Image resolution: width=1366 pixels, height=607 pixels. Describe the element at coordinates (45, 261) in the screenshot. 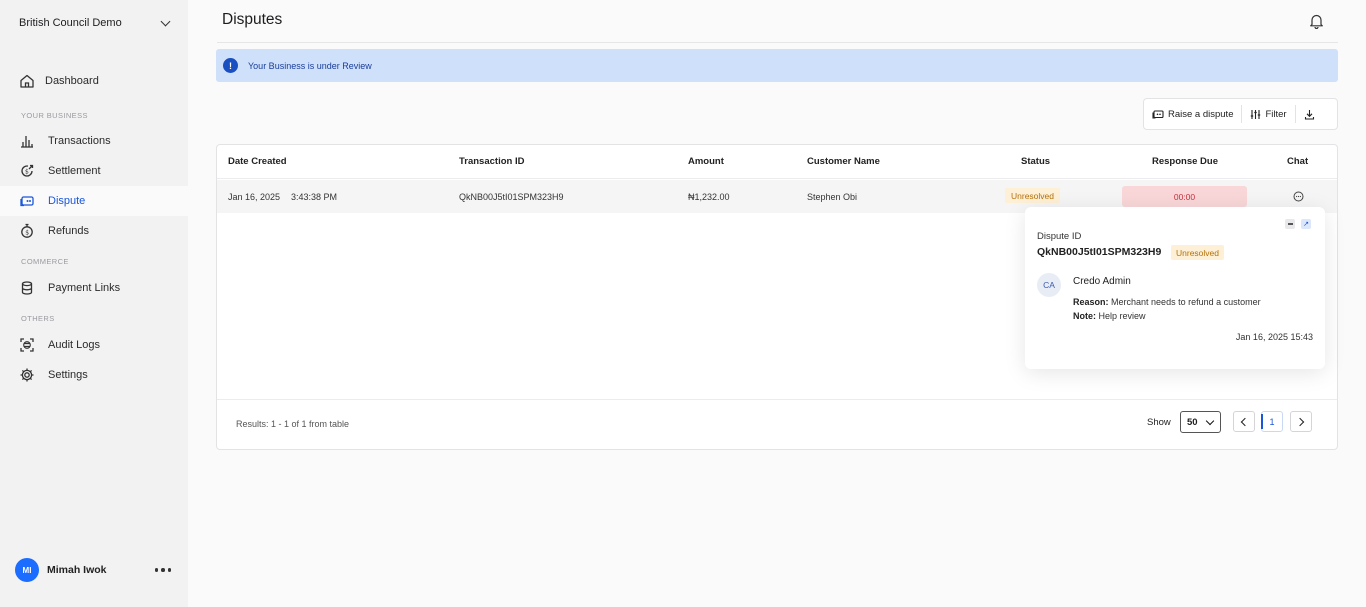

I see `section-commerce: COMMERCE` at that location.